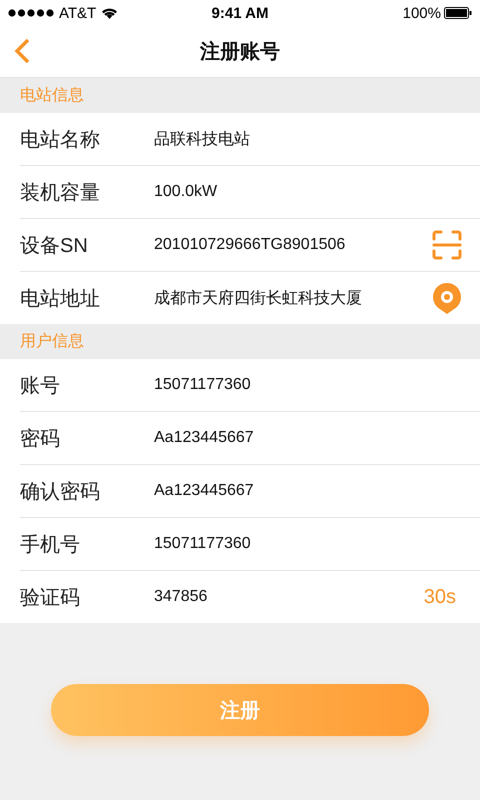 Image resolution: width=480 pixels, height=800 pixels. Describe the element at coordinates (240, 13) in the screenshot. I see `status-time: 9:41 AM` at that location.